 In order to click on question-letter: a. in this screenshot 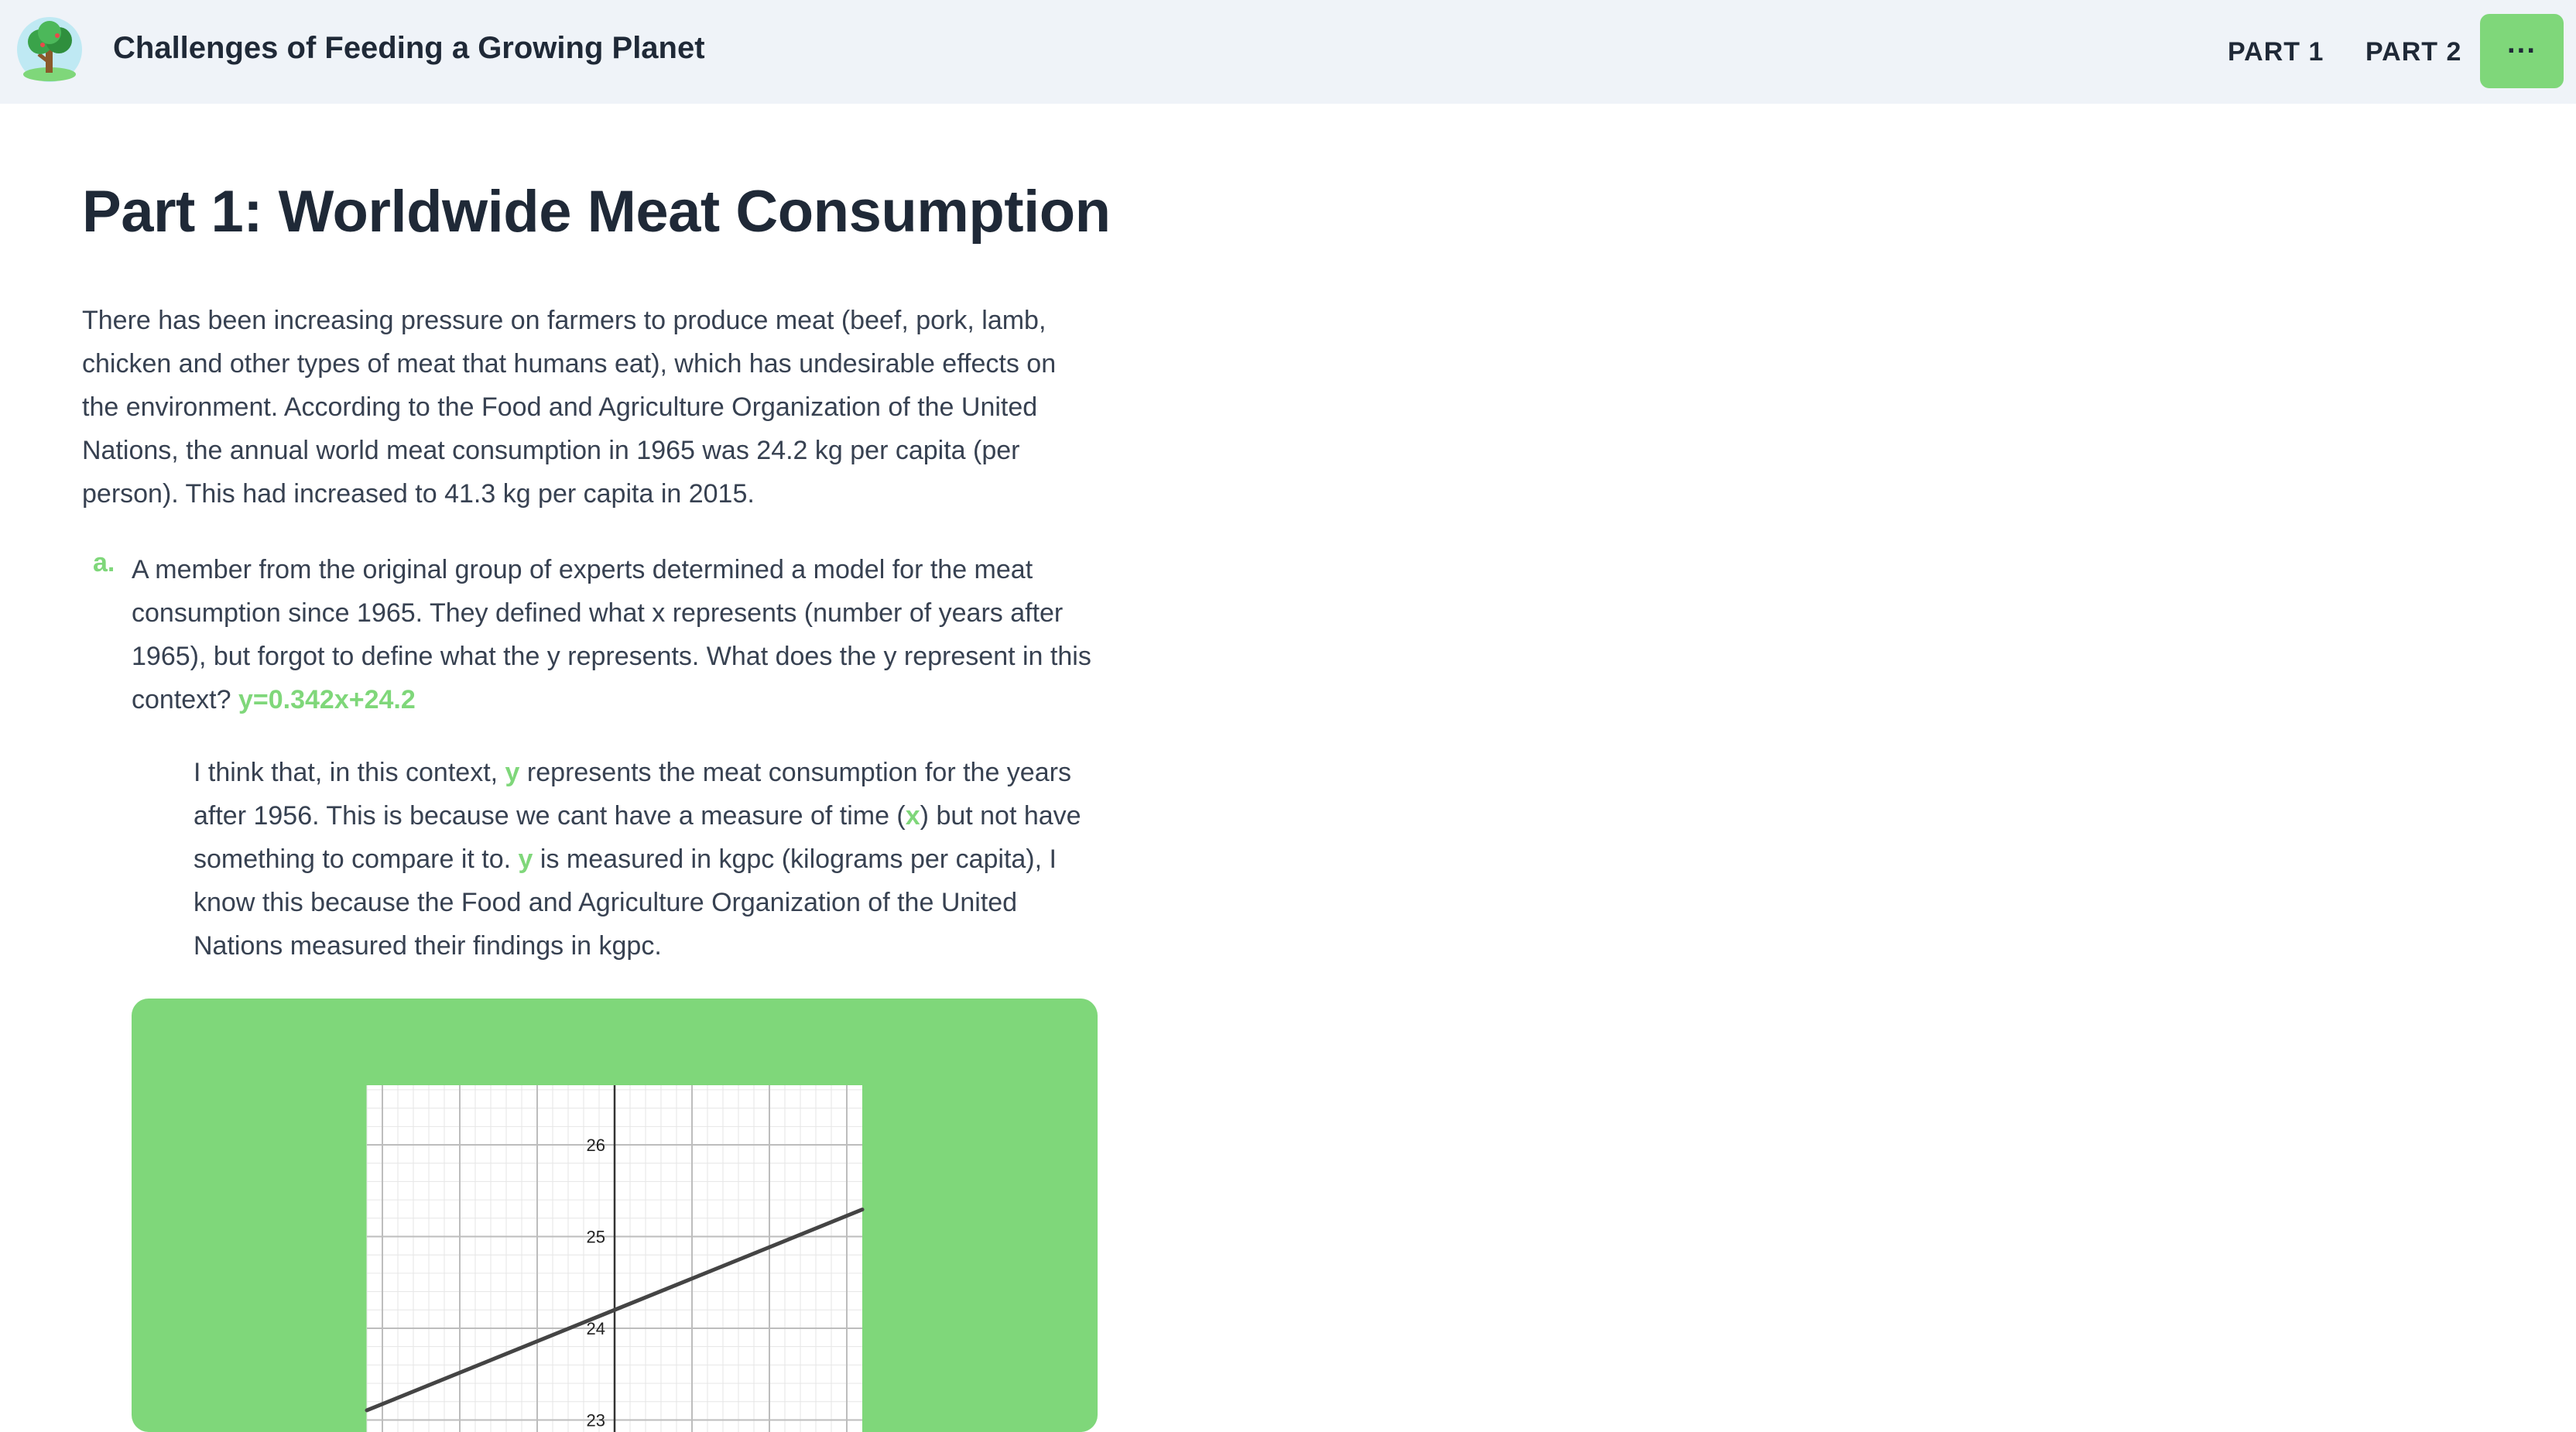, I will do `click(104, 562)`.